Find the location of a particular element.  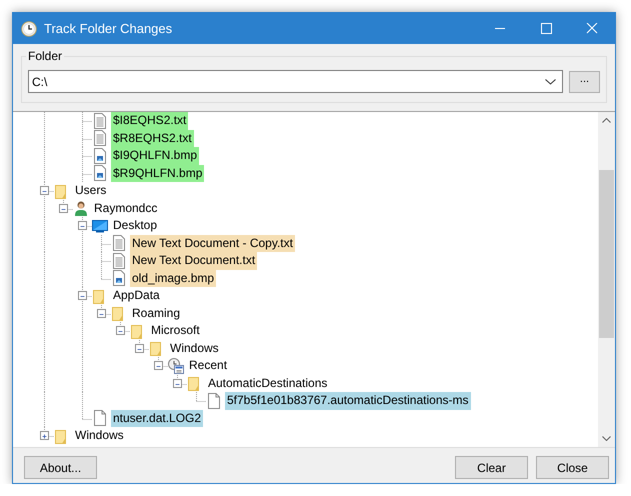

scroll-up-icon is located at coordinates (606, 120).